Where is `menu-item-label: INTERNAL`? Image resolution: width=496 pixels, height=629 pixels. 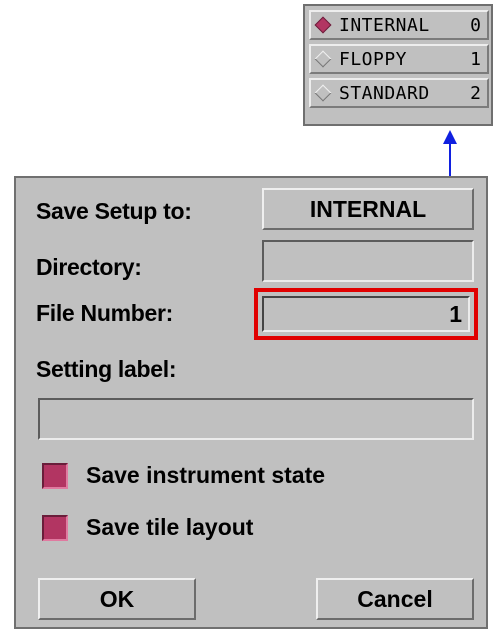 menu-item-label: INTERNAL is located at coordinates (384, 25).